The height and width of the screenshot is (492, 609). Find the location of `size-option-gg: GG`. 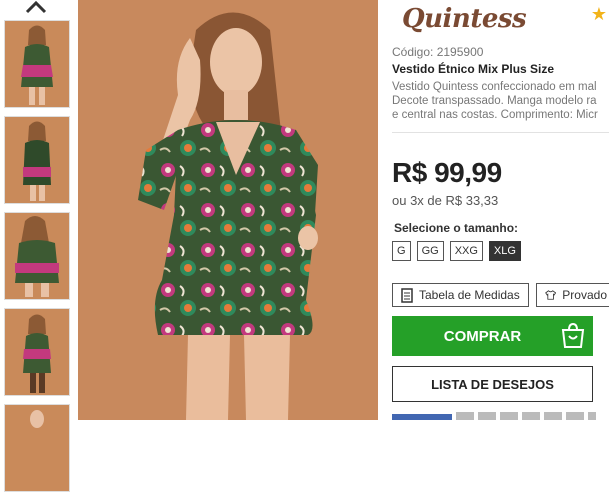

size-option-gg: GG is located at coordinates (430, 251).